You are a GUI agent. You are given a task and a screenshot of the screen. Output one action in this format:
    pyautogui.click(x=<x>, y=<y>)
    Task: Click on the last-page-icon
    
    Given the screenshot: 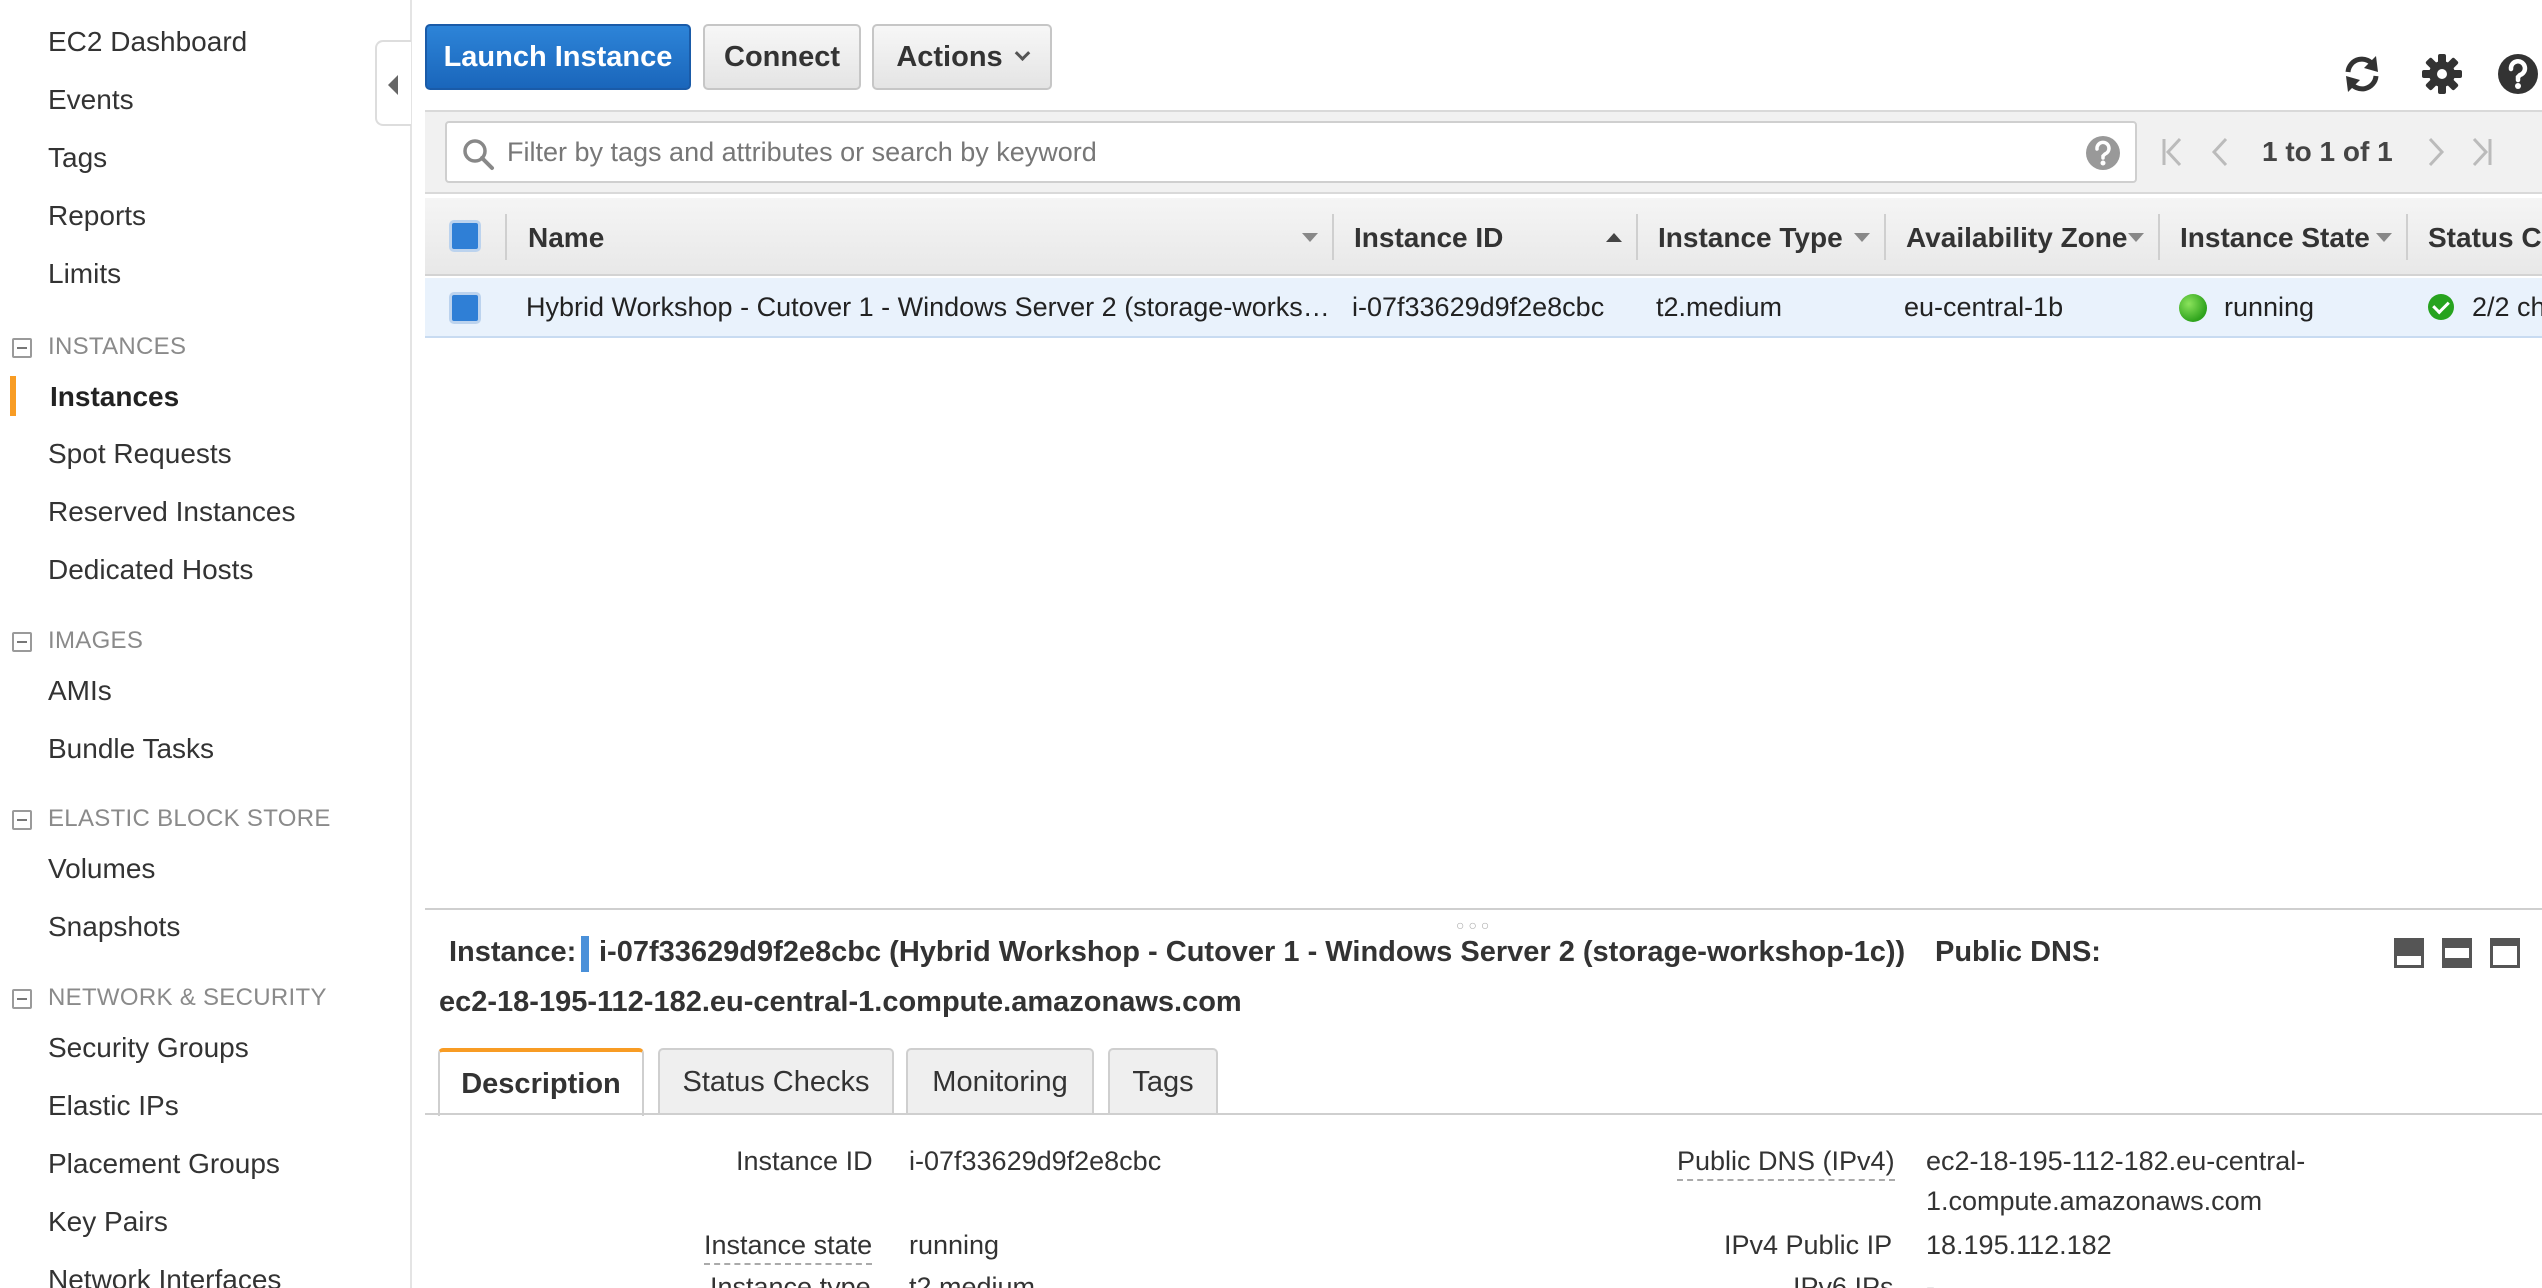 What is the action you would take?
    pyautogui.click(x=2480, y=152)
    